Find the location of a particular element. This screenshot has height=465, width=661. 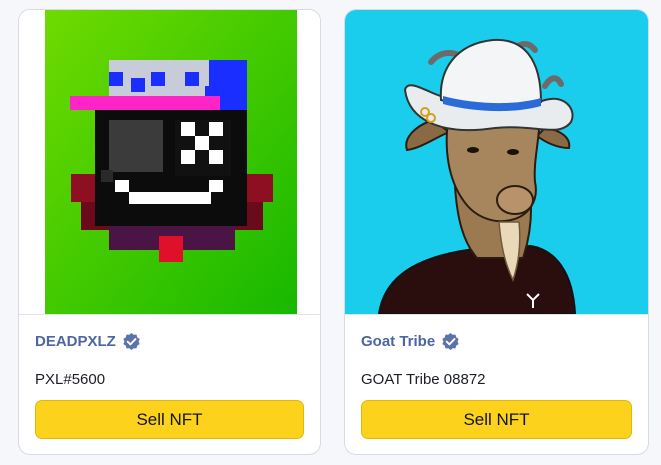

token-name: PXL#5600 is located at coordinates (70, 379).